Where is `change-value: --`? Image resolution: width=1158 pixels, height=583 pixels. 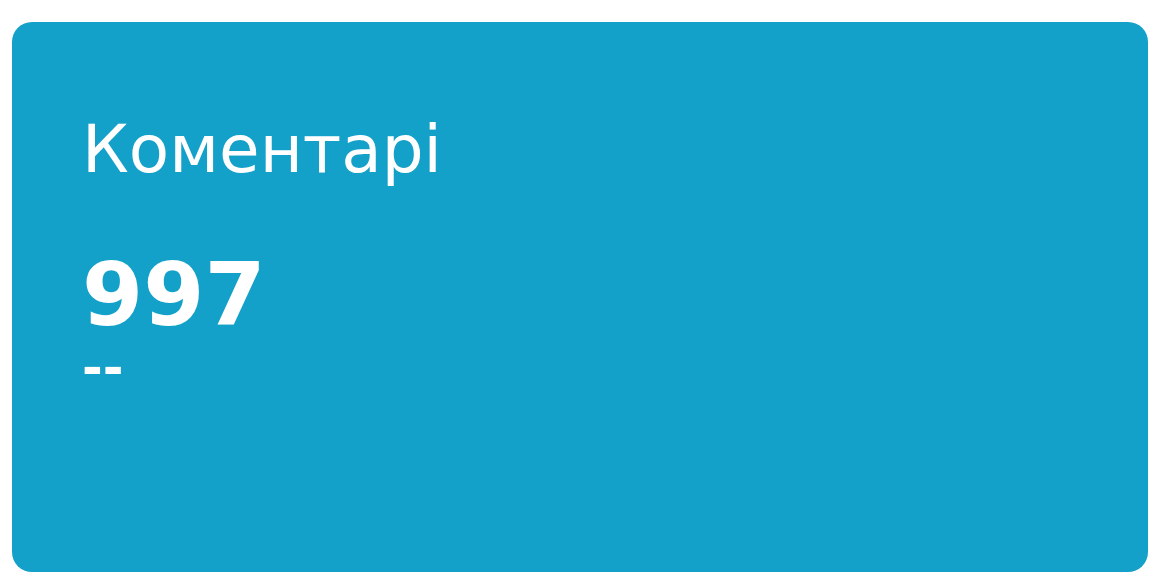
change-value: -- is located at coordinates (103, 368).